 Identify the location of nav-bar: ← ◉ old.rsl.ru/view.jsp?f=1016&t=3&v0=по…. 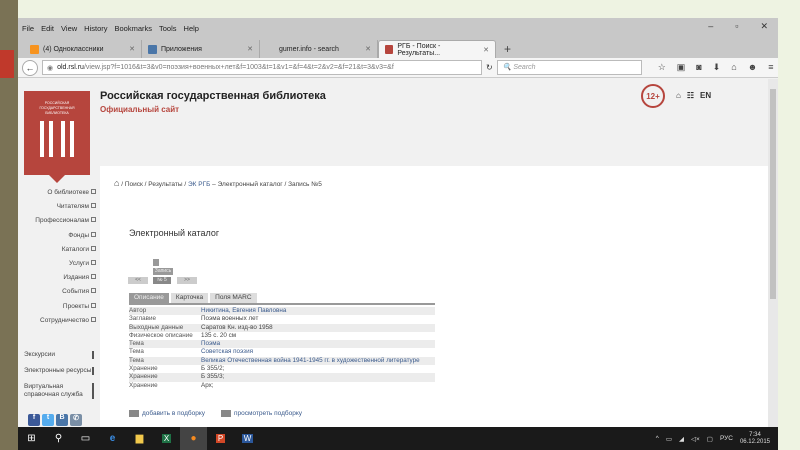
(398, 68).